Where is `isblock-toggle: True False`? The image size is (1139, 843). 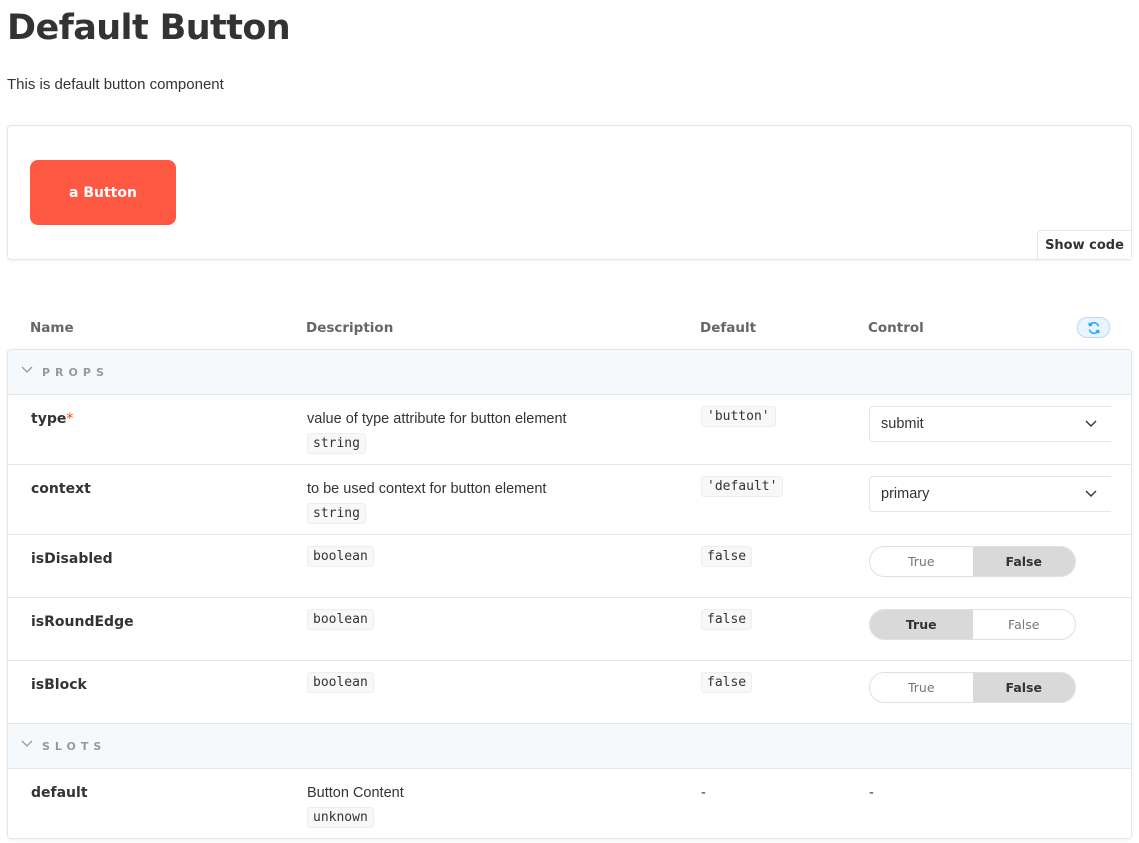 isblock-toggle: True False is located at coordinates (972, 687).